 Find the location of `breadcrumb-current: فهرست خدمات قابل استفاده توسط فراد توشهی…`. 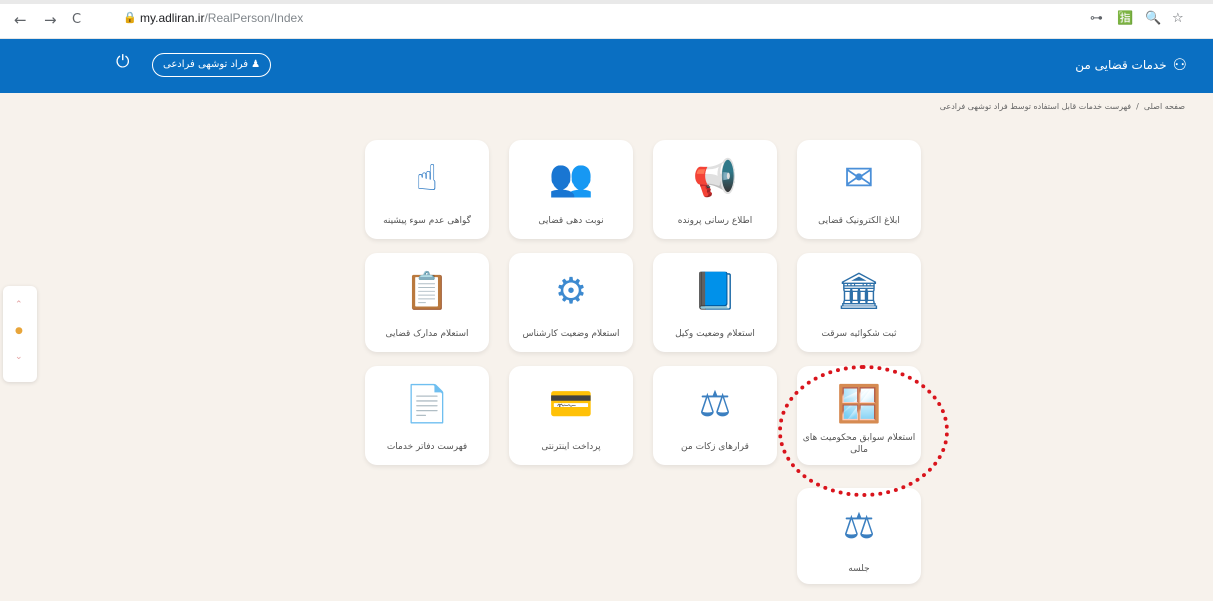

breadcrumb-current: فهرست خدمات قابل استفاده توسط فراد توشهی… is located at coordinates (1035, 106).